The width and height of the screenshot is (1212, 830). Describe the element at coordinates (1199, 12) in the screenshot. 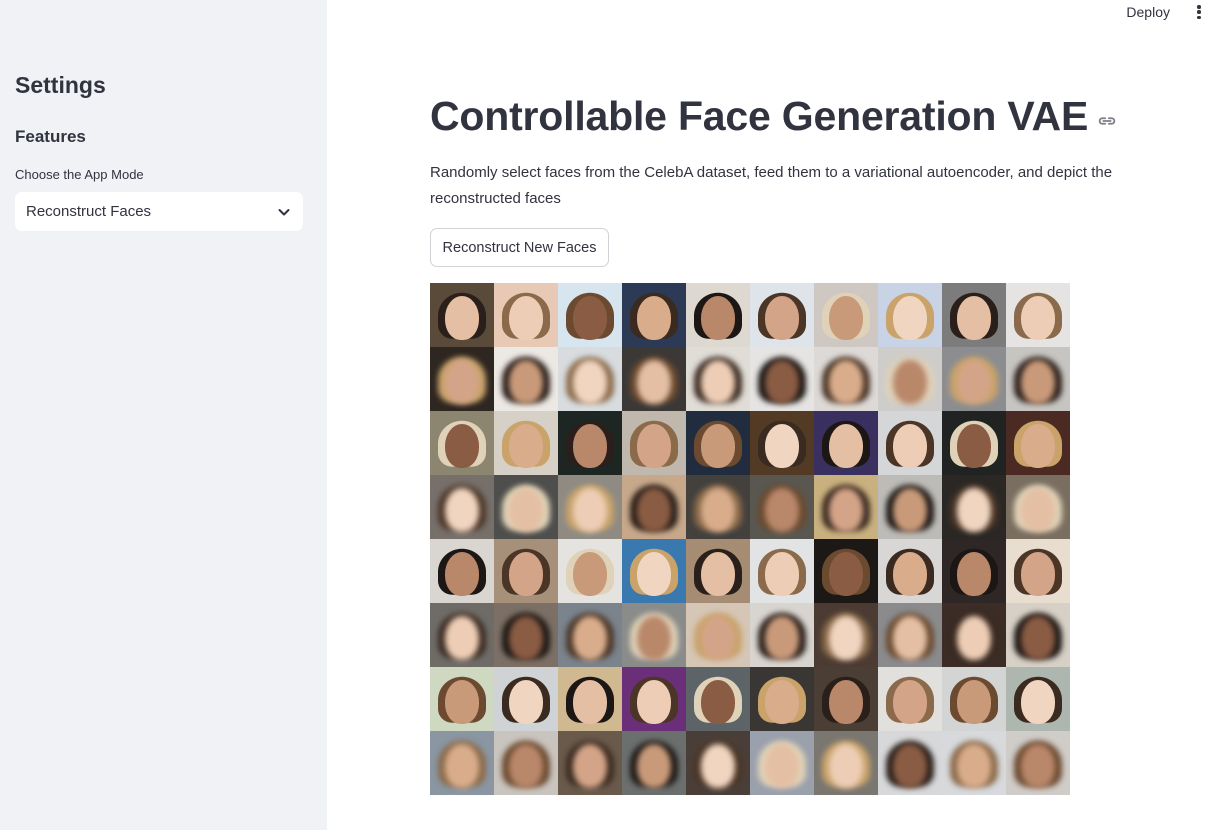

I see `kebab-menu-icon` at that location.